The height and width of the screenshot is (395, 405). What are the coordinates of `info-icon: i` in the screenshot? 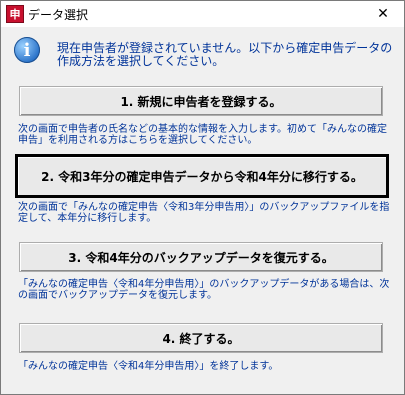 It's located at (27, 50).